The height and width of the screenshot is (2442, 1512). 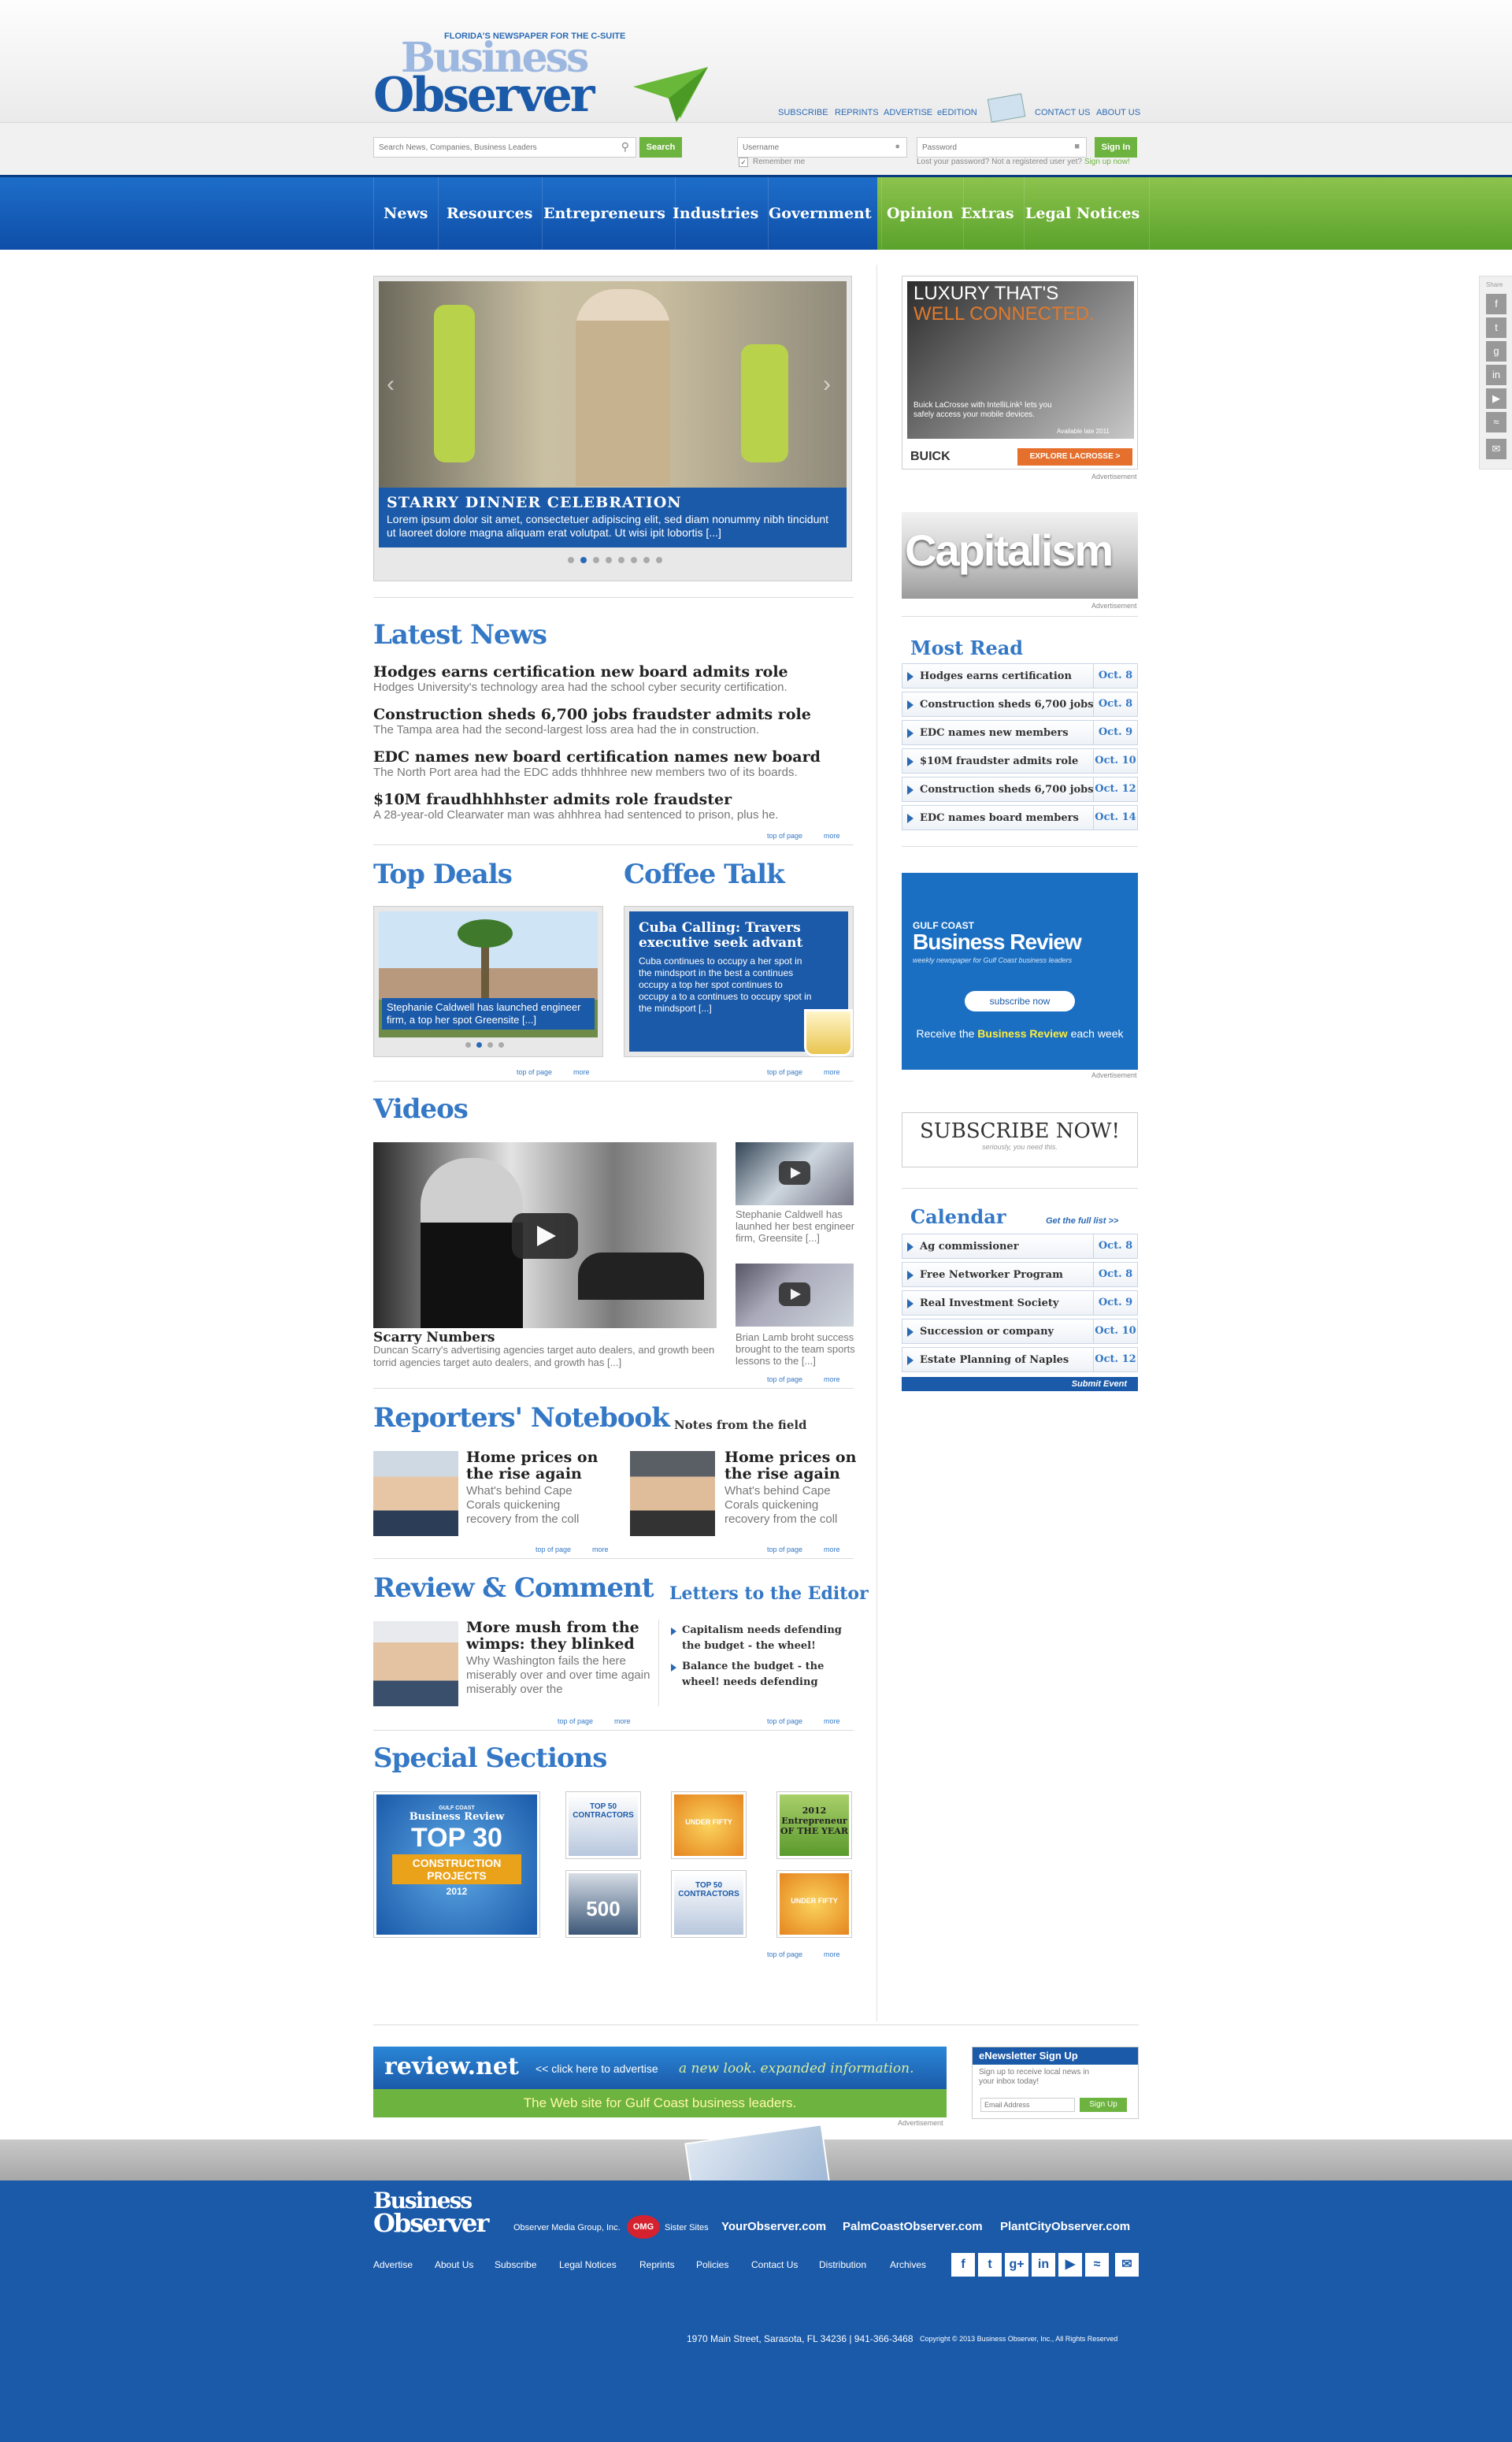 What do you see at coordinates (773, 2226) in the screenshot?
I see `sister-site-link: YourObserver.com` at bounding box center [773, 2226].